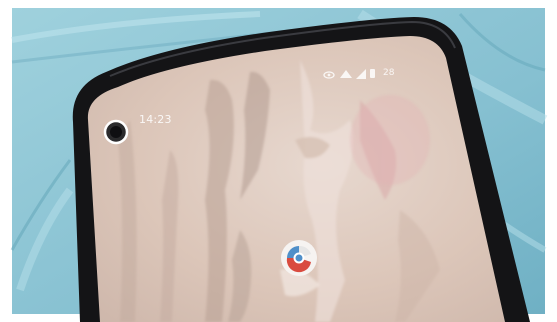 This screenshot has width=557, height=322. I want to click on status-bar-time: 14:23, so click(155, 119).